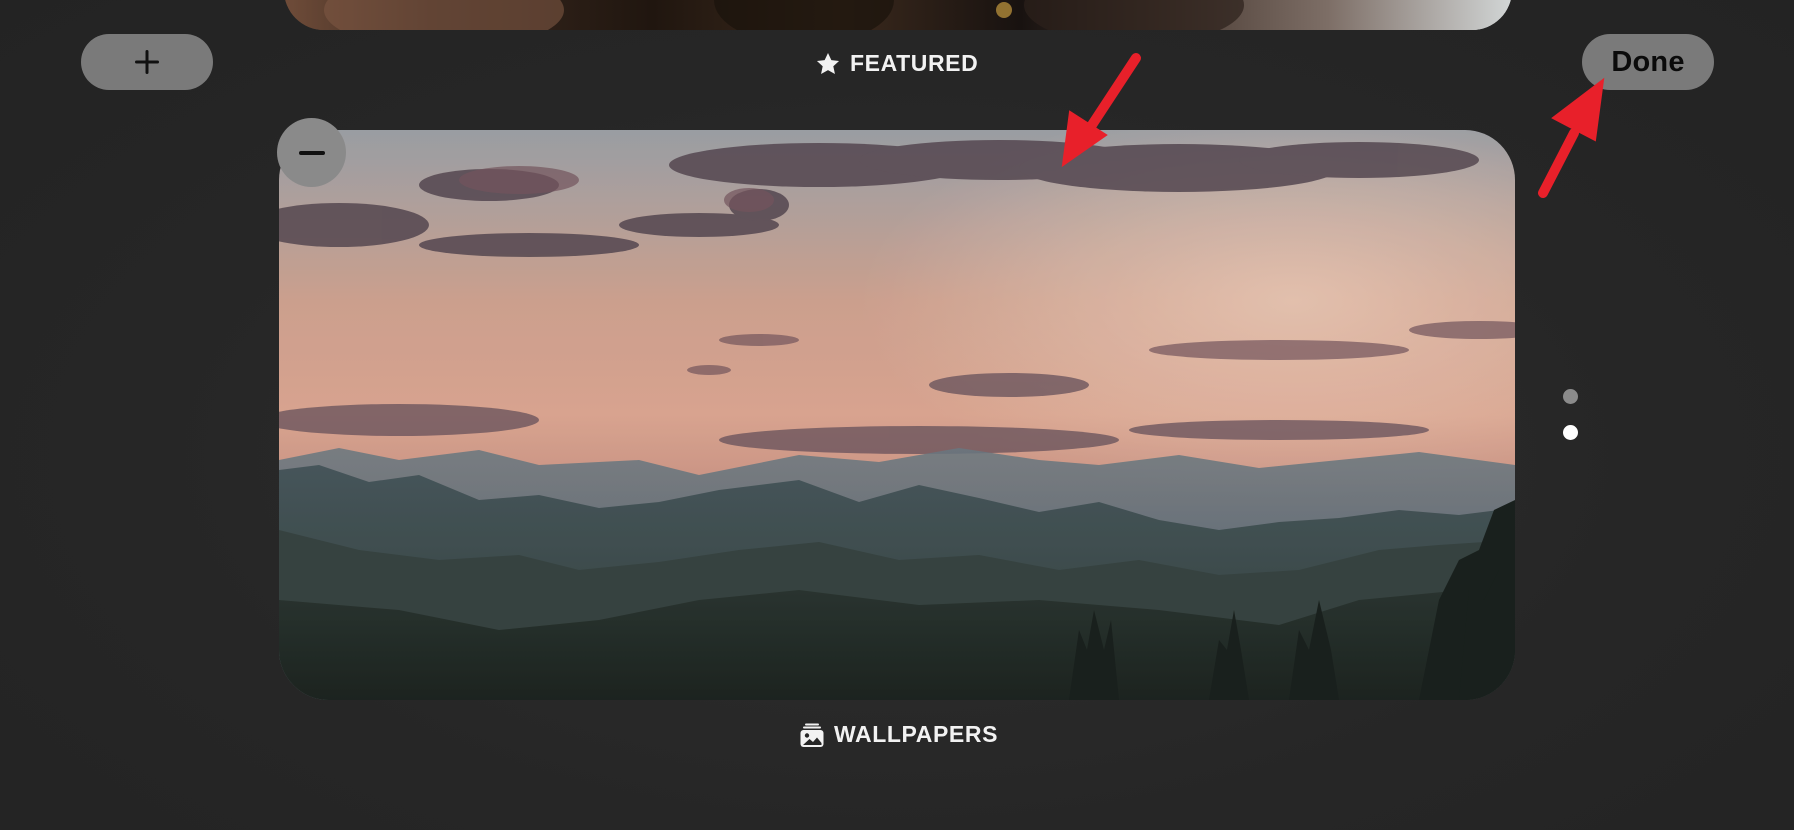 The height and width of the screenshot is (830, 1794). I want to click on wallpapers-label-text: WALLPAPERS, so click(916, 734).